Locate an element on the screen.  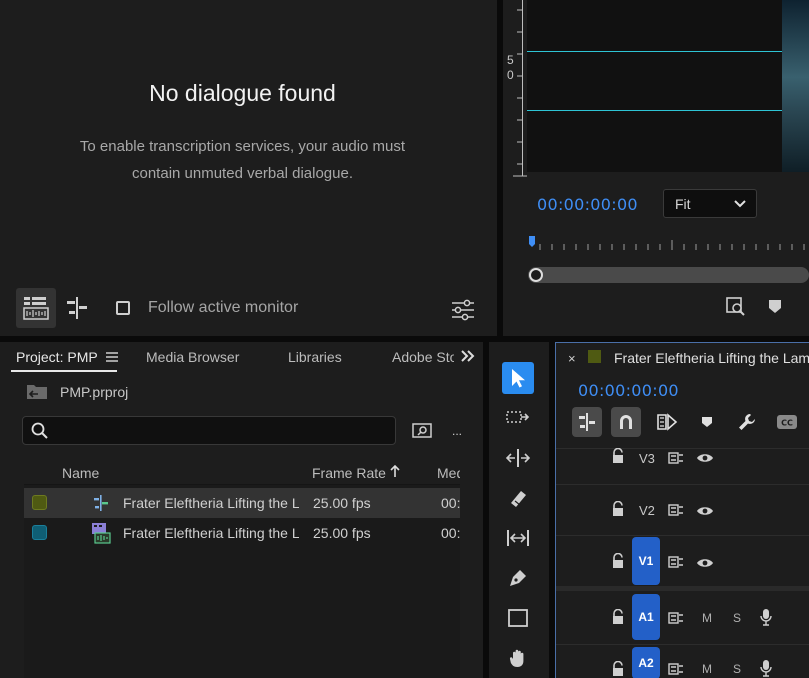
wrench-icon is located at coordinates (747, 422).